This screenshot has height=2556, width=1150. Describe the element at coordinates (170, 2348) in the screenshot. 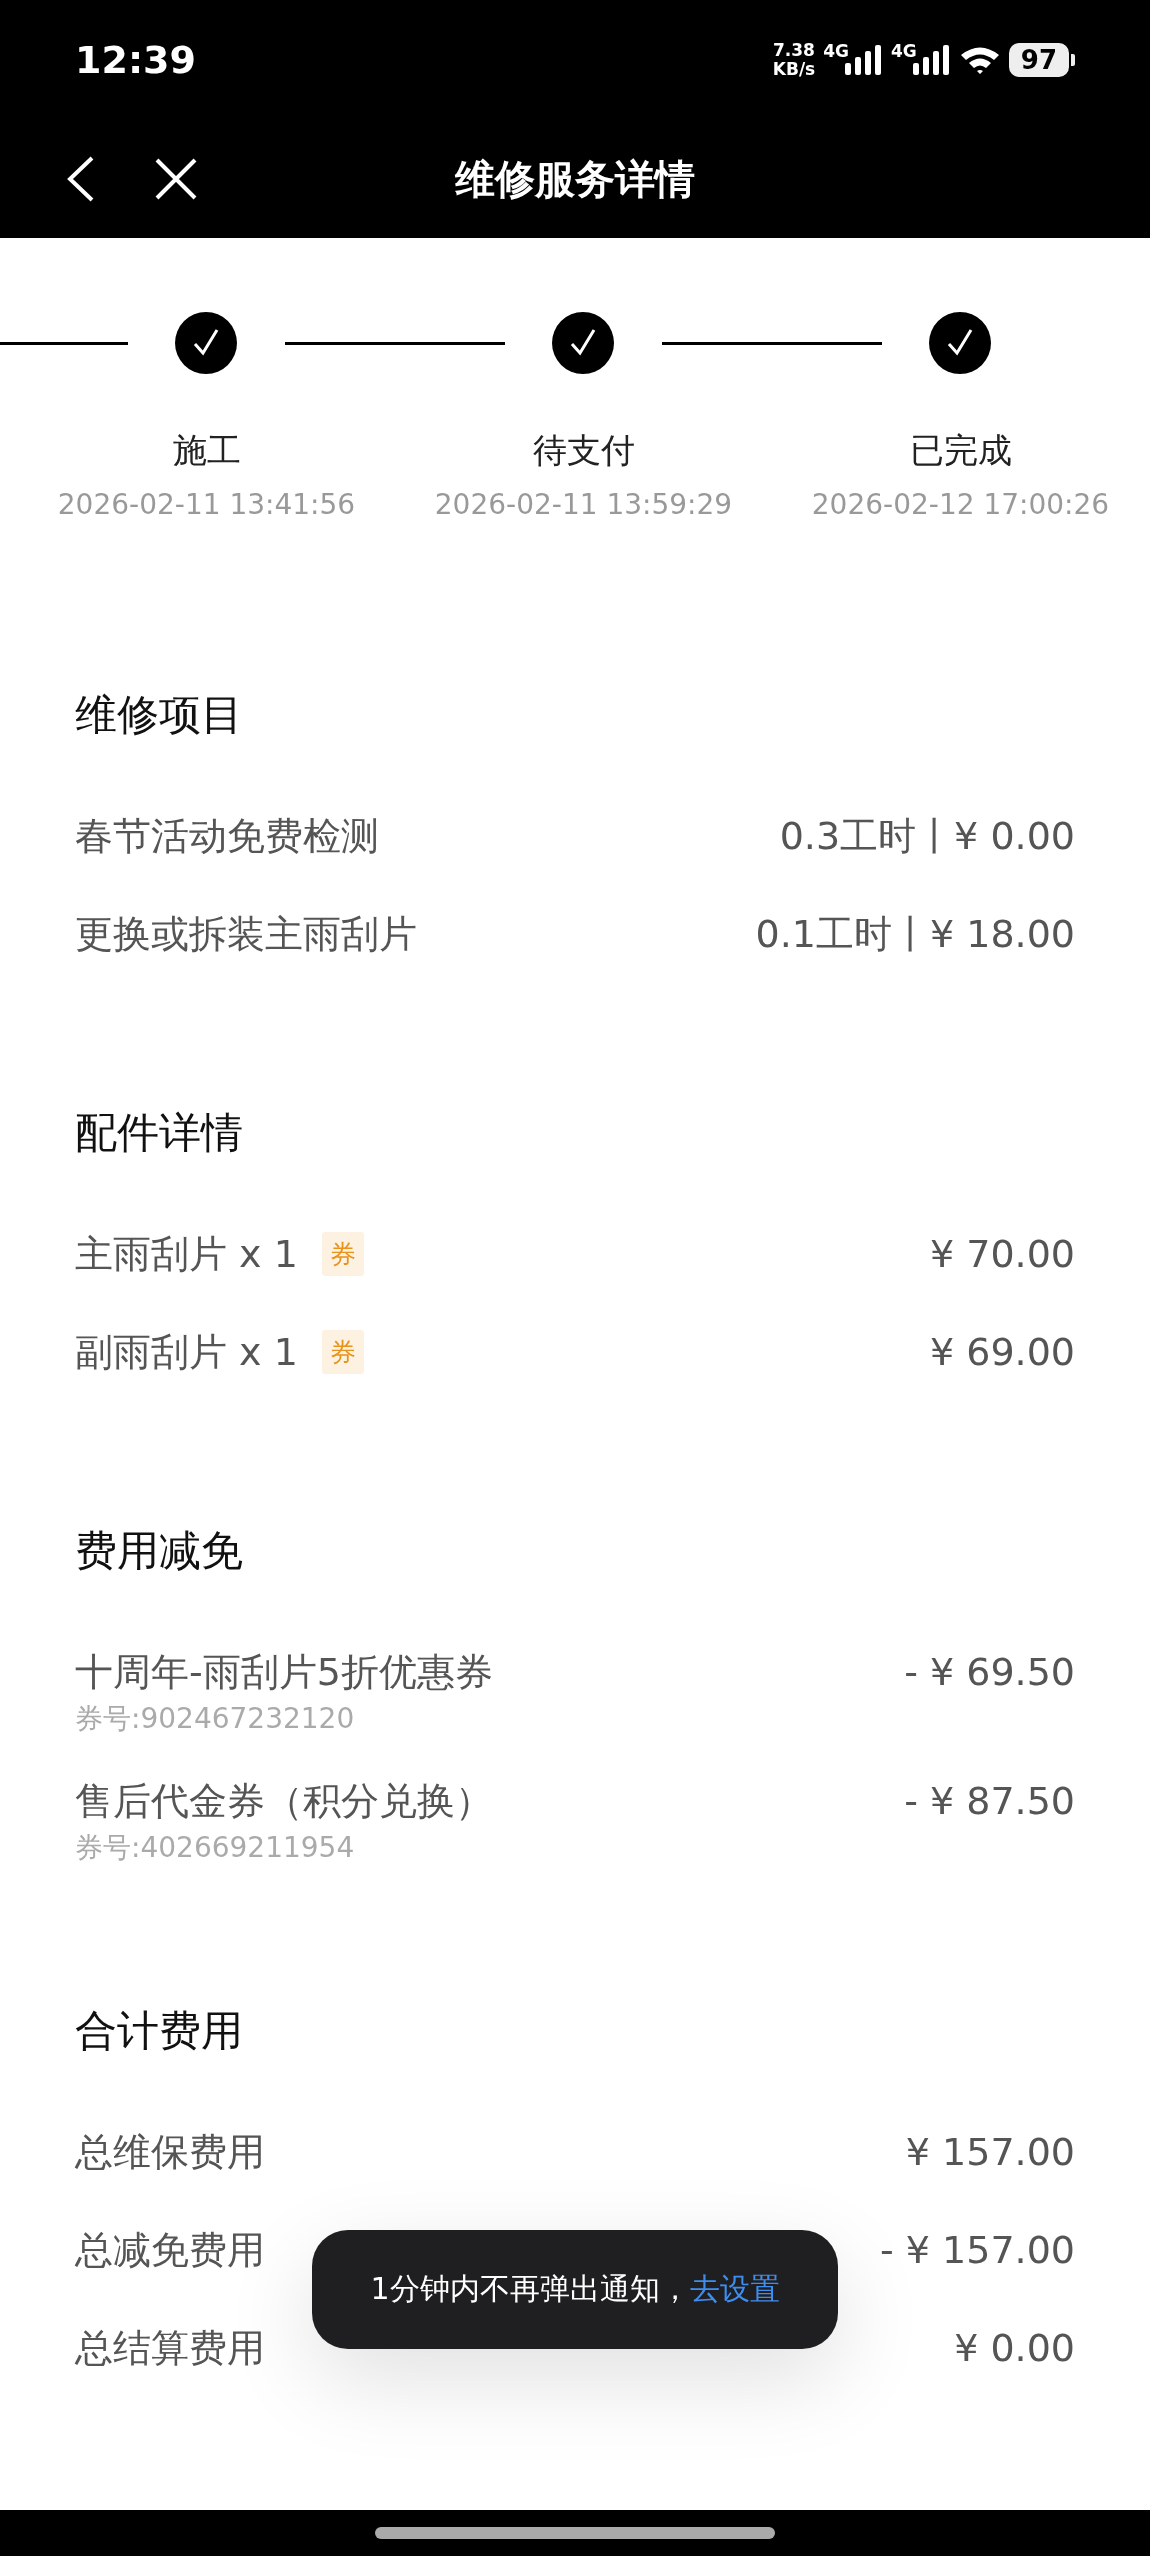

I see `item-name: 总结算费用` at that location.